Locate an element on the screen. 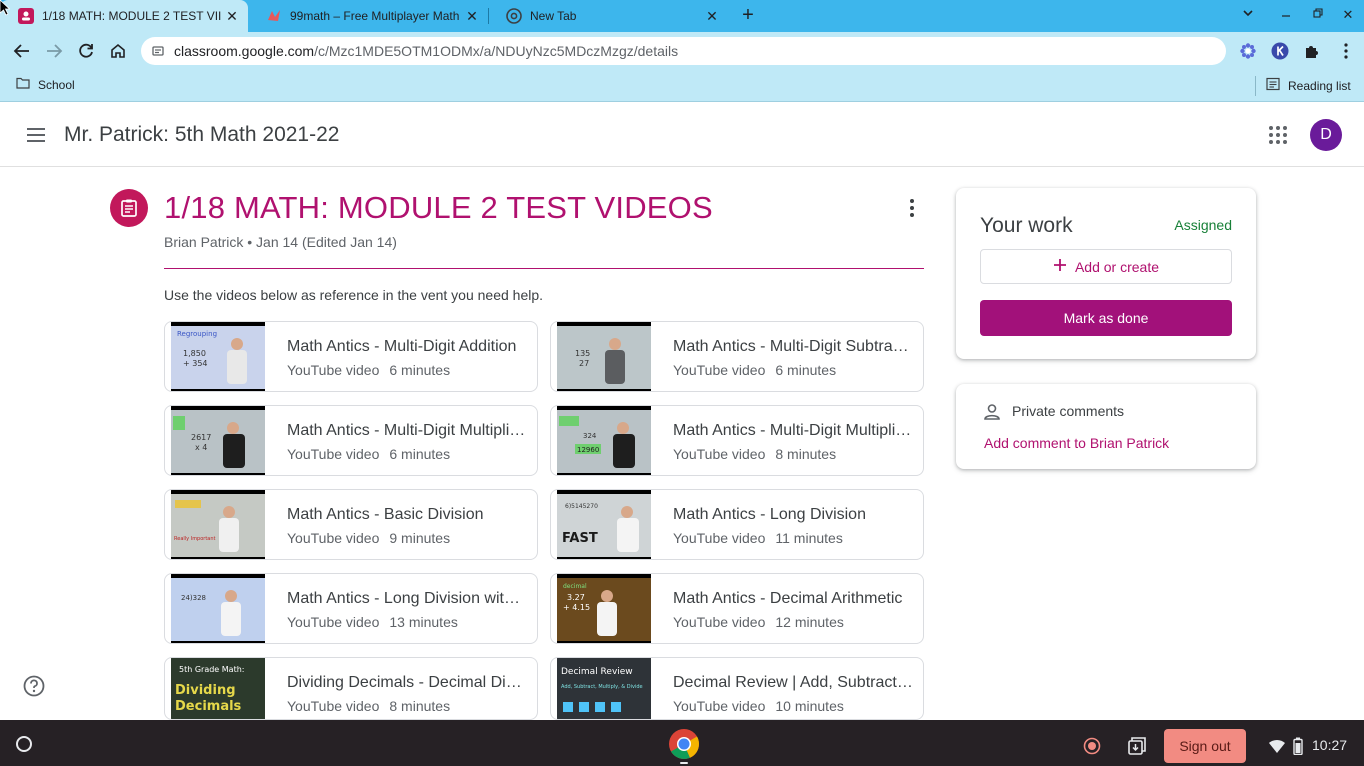 The height and width of the screenshot is (766, 1364). tab-99math: 99math – Free Multiplayer Math ✕ is located at coordinates (368, 16).